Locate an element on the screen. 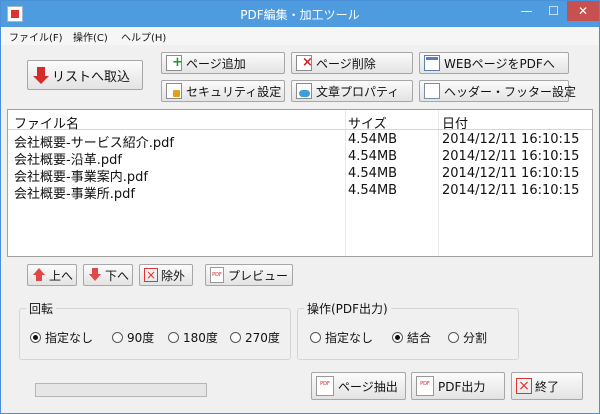 This screenshot has height=414, width=600. arrow-down-icon is located at coordinates (95, 275).